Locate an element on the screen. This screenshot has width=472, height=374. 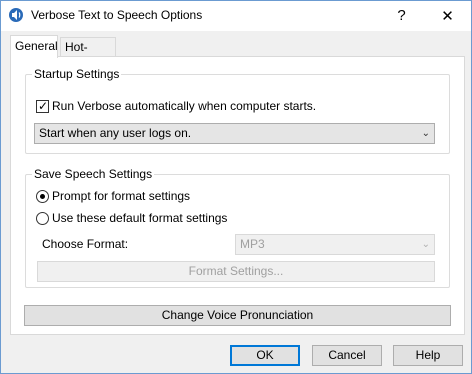
ok-button: OK is located at coordinates (265, 355).